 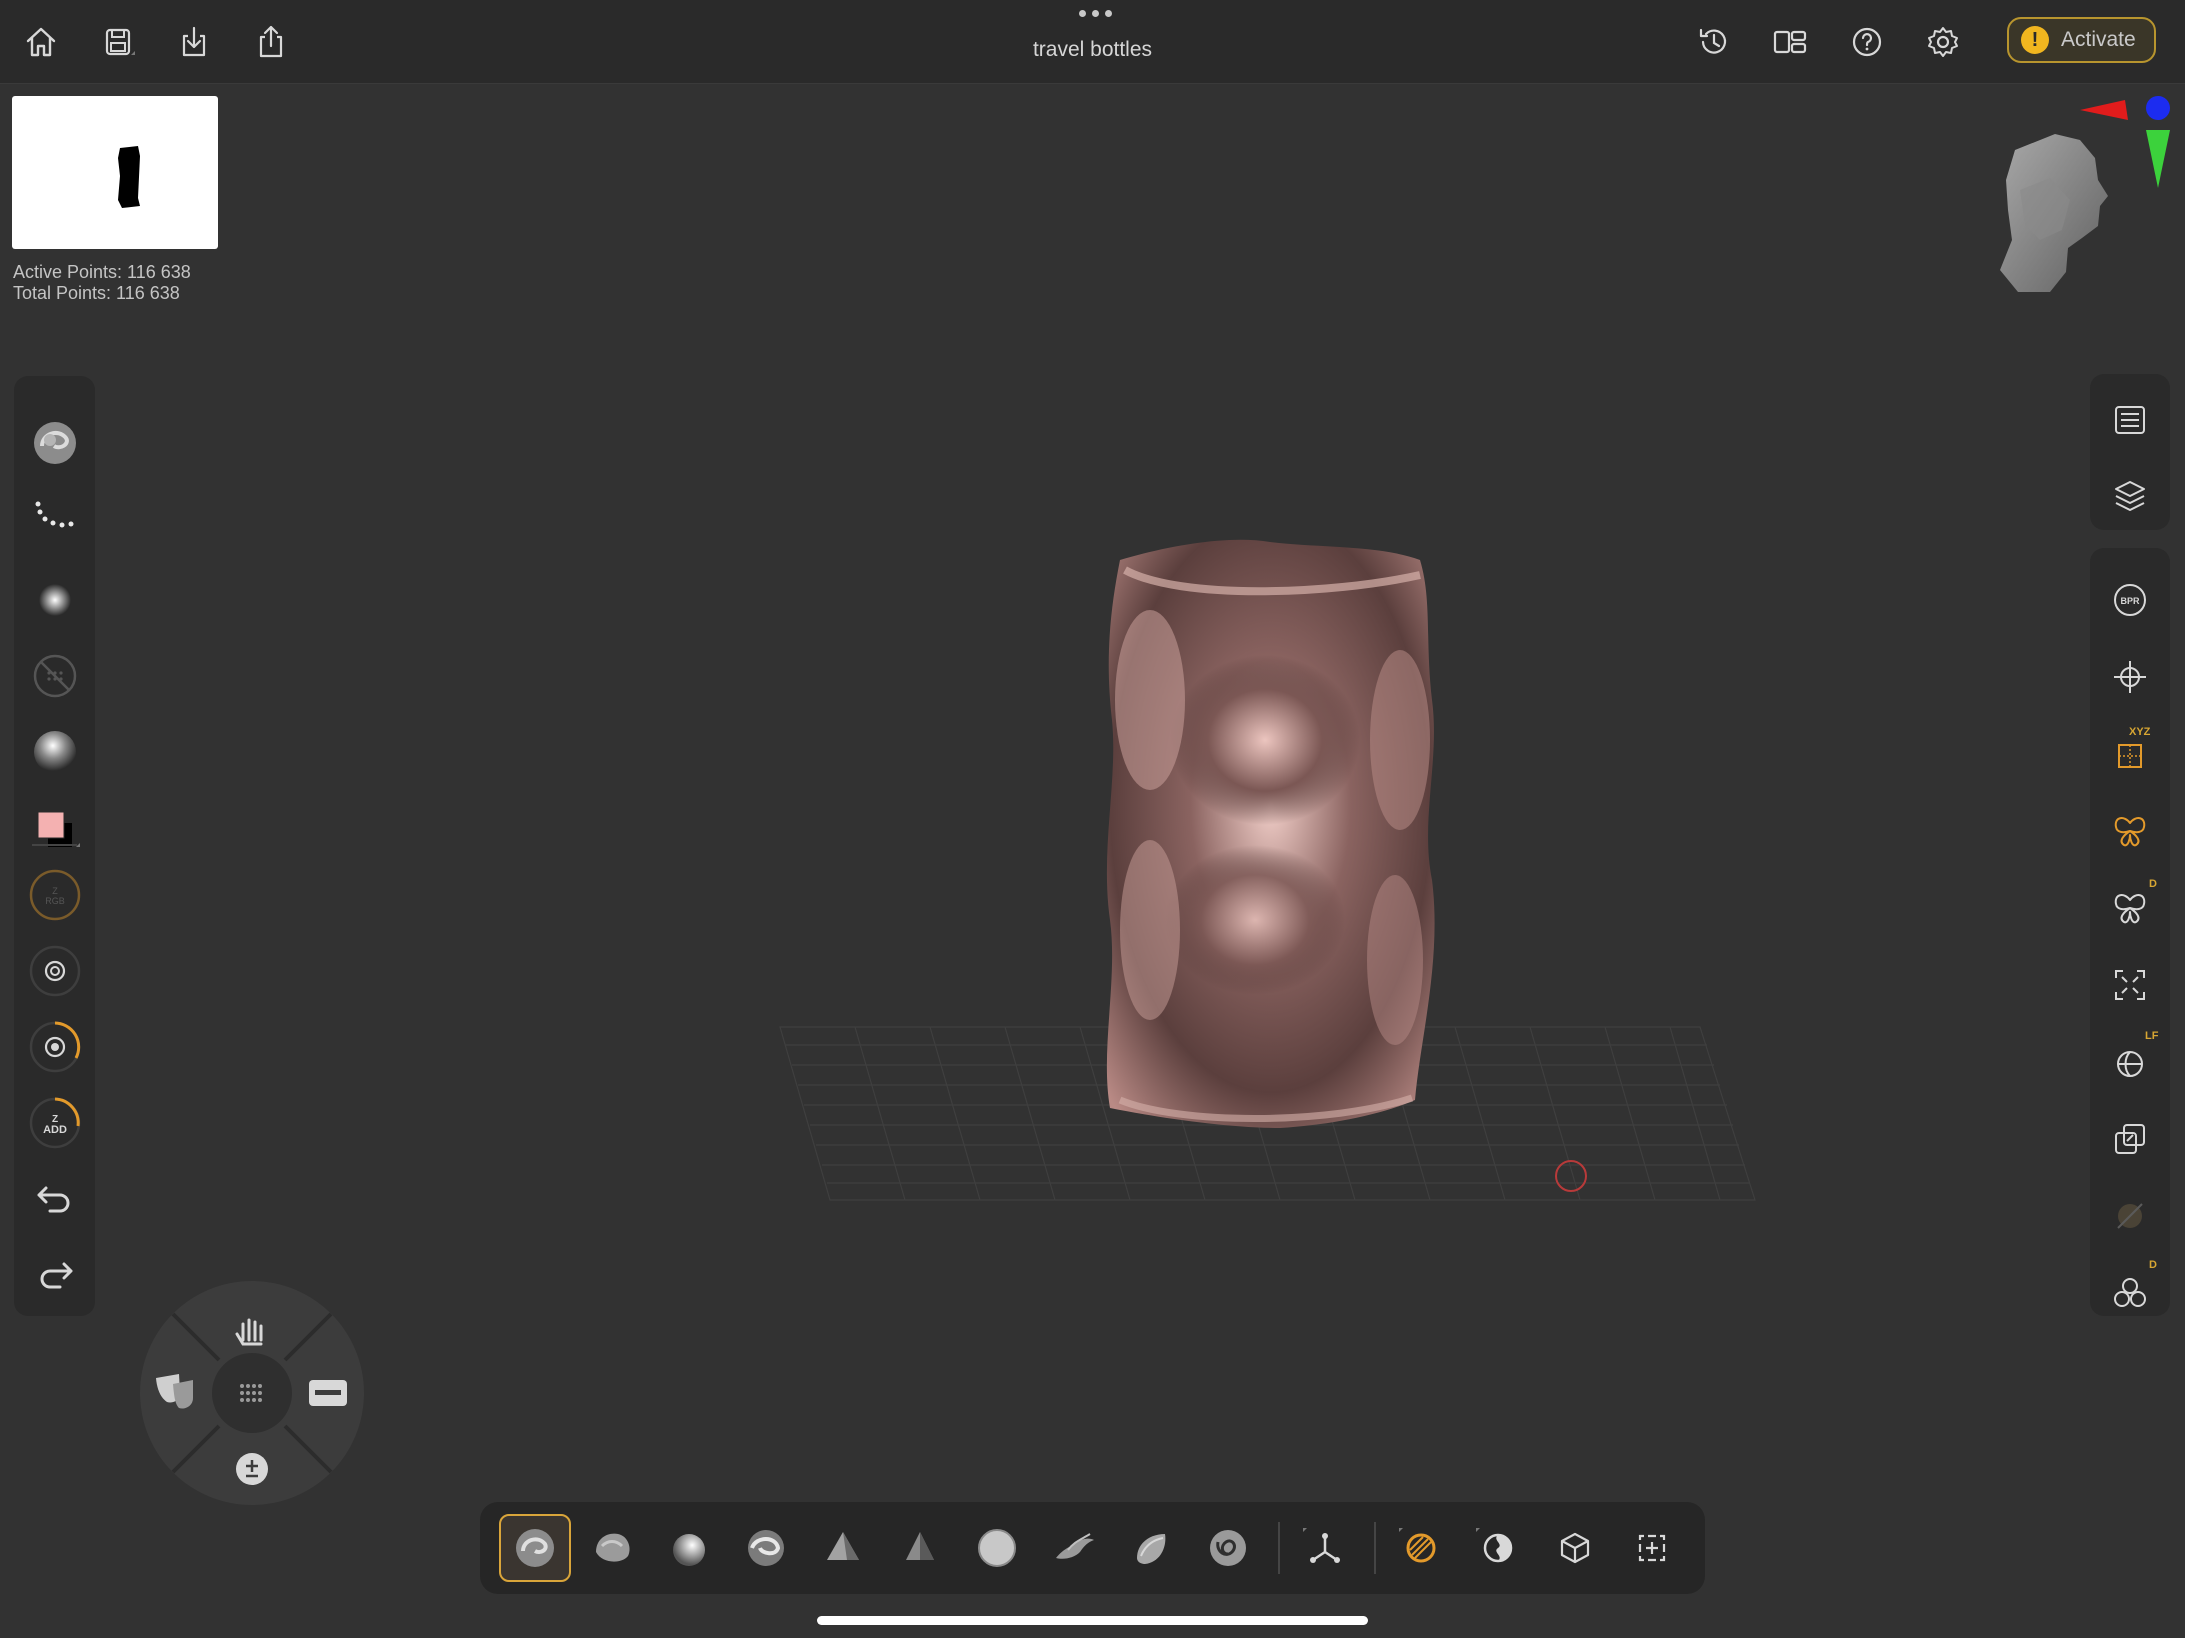 What do you see at coordinates (55, 1130) in the screenshot?
I see `zadd-label-add: ADD` at bounding box center [55, 1130].